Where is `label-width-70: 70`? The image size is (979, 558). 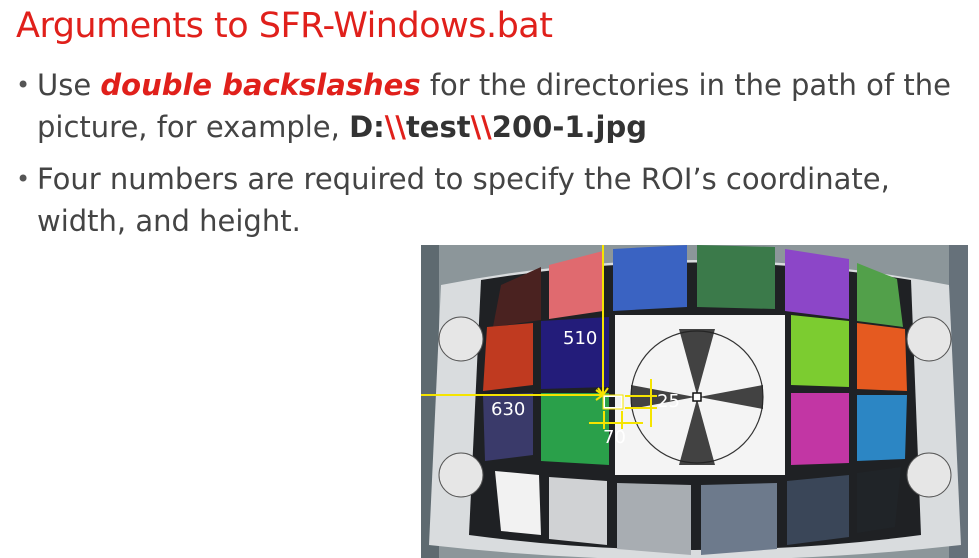 label-width-70: 70 is located at coordinates (614, 437).